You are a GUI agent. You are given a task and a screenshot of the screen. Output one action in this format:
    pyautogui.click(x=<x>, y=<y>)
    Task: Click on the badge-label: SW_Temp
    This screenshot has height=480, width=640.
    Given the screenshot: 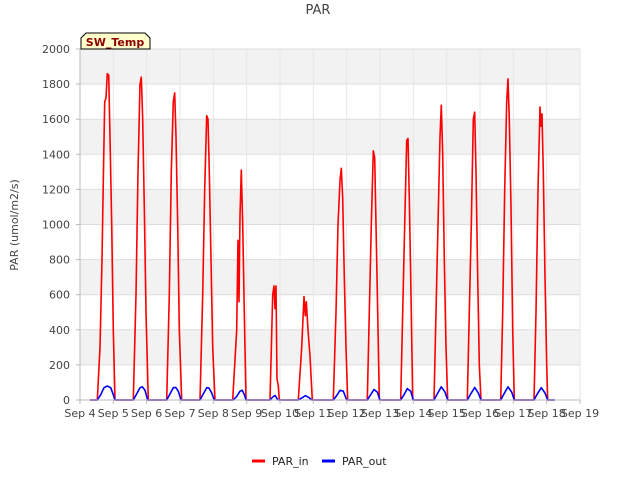 What is the action you would take?
    pyautogui.click(x=115, y=42)
    